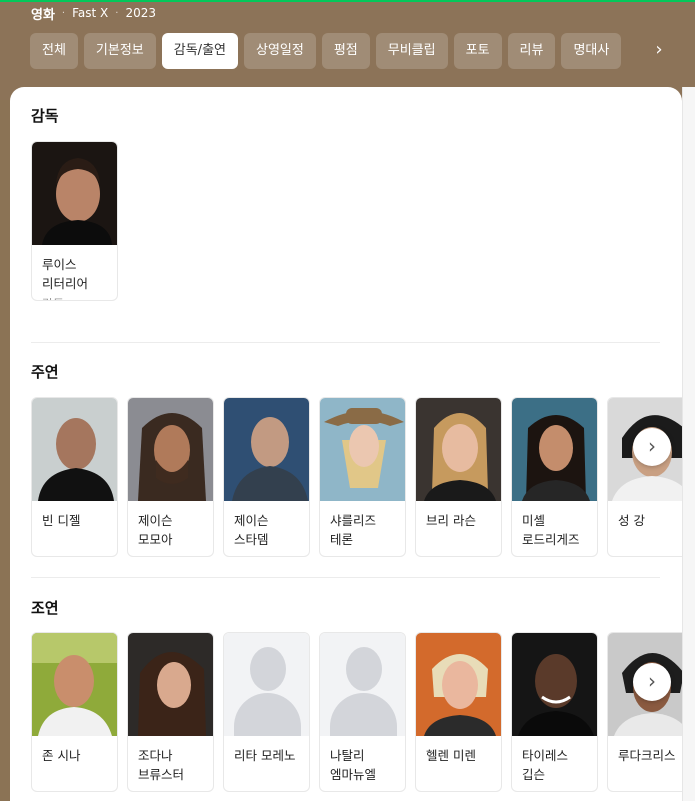  I want to click on person-name: 리타 모레노, so click(265, 755).